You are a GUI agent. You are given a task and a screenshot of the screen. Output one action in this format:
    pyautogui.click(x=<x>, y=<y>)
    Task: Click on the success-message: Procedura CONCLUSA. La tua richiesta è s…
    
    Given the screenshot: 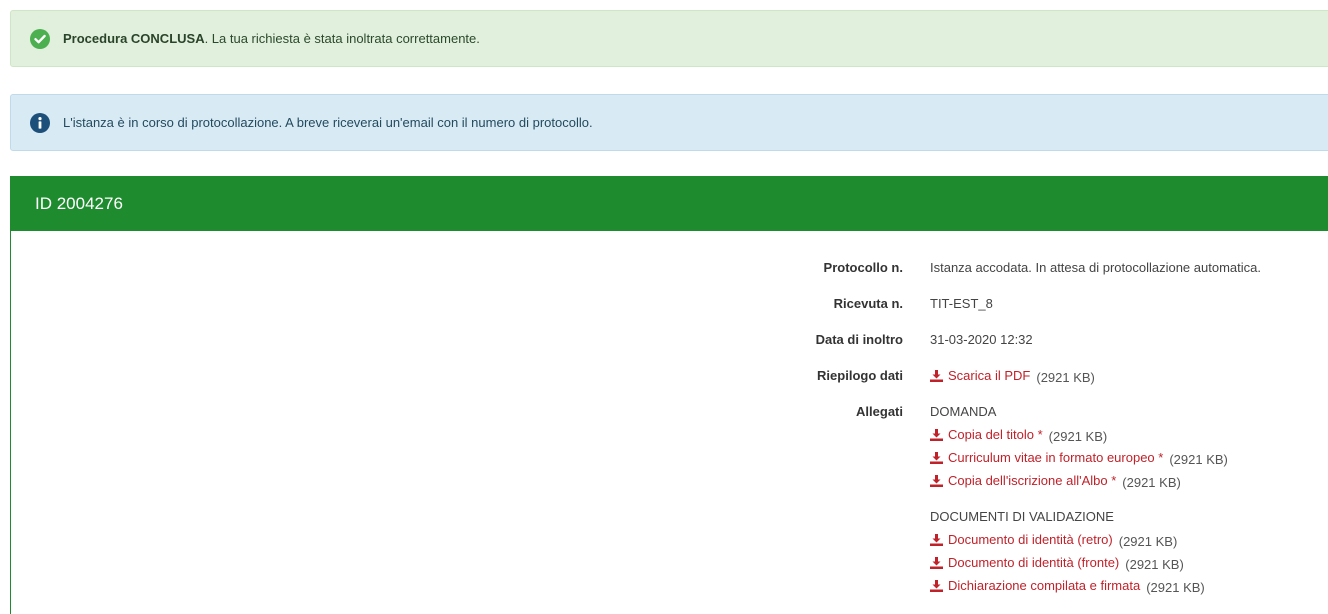 What is the action you would take?
    pyautogui.click(x=271, y=38)
    